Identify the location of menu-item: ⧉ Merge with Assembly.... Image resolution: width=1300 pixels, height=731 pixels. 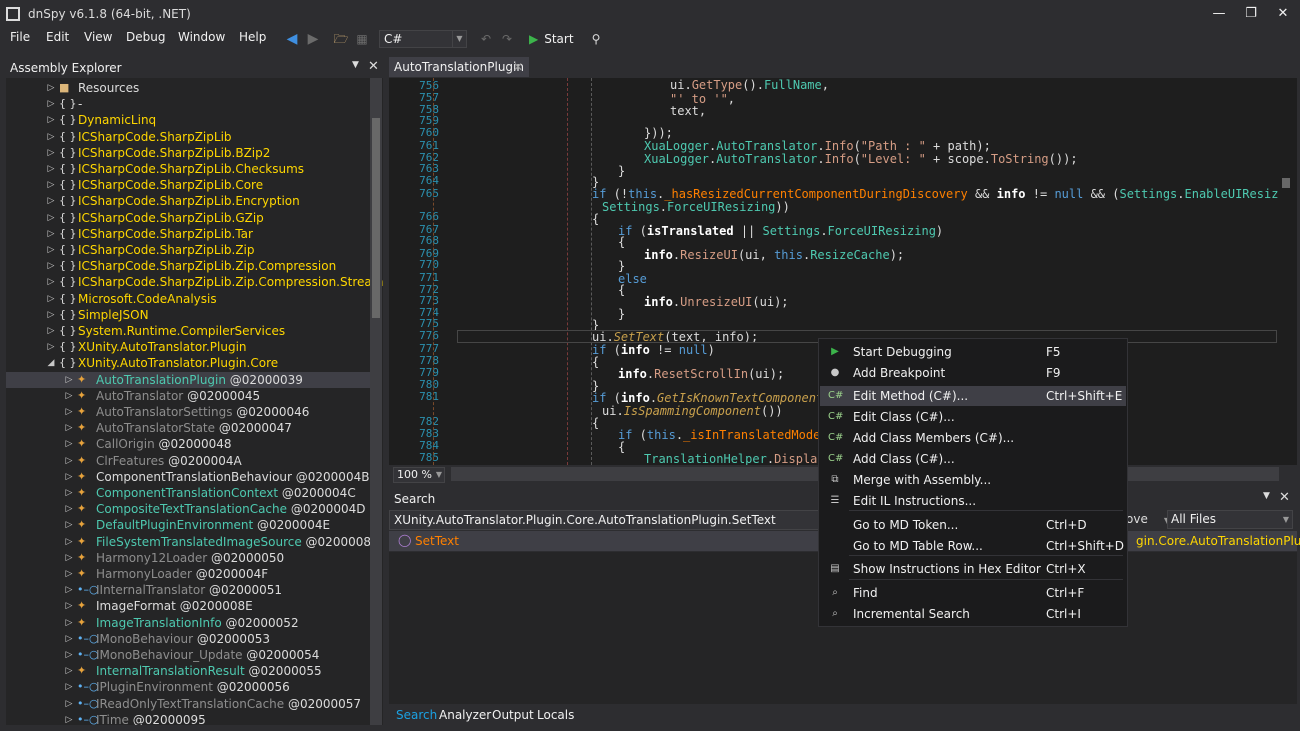
(973, 480).